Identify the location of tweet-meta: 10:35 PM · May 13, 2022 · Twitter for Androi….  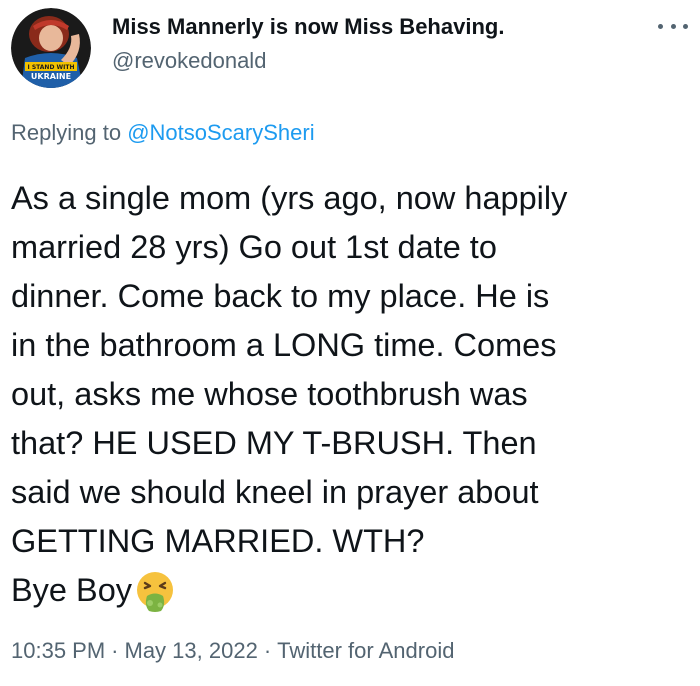
(232, 651).